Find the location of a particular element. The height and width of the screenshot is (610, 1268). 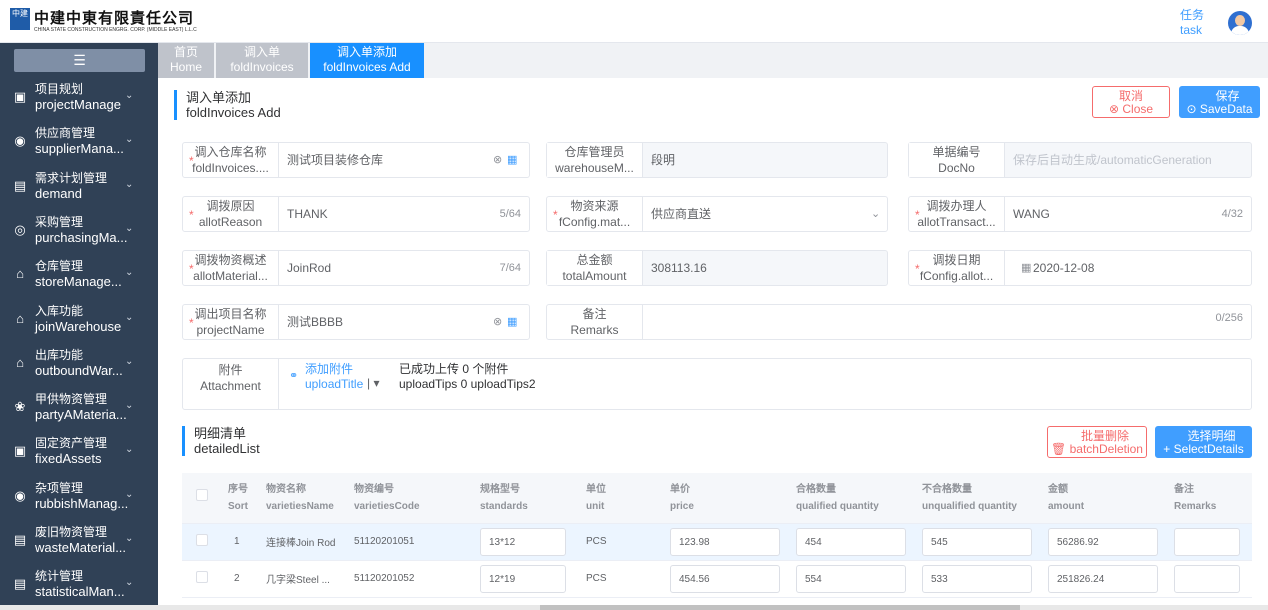

sidebar-item-label-cn: 项目规划 is located at coordinates (59, 89).